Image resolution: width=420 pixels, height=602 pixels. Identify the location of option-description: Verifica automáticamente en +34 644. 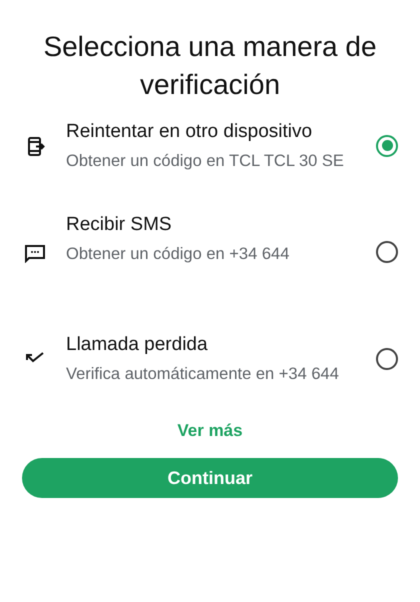
(203, 374).